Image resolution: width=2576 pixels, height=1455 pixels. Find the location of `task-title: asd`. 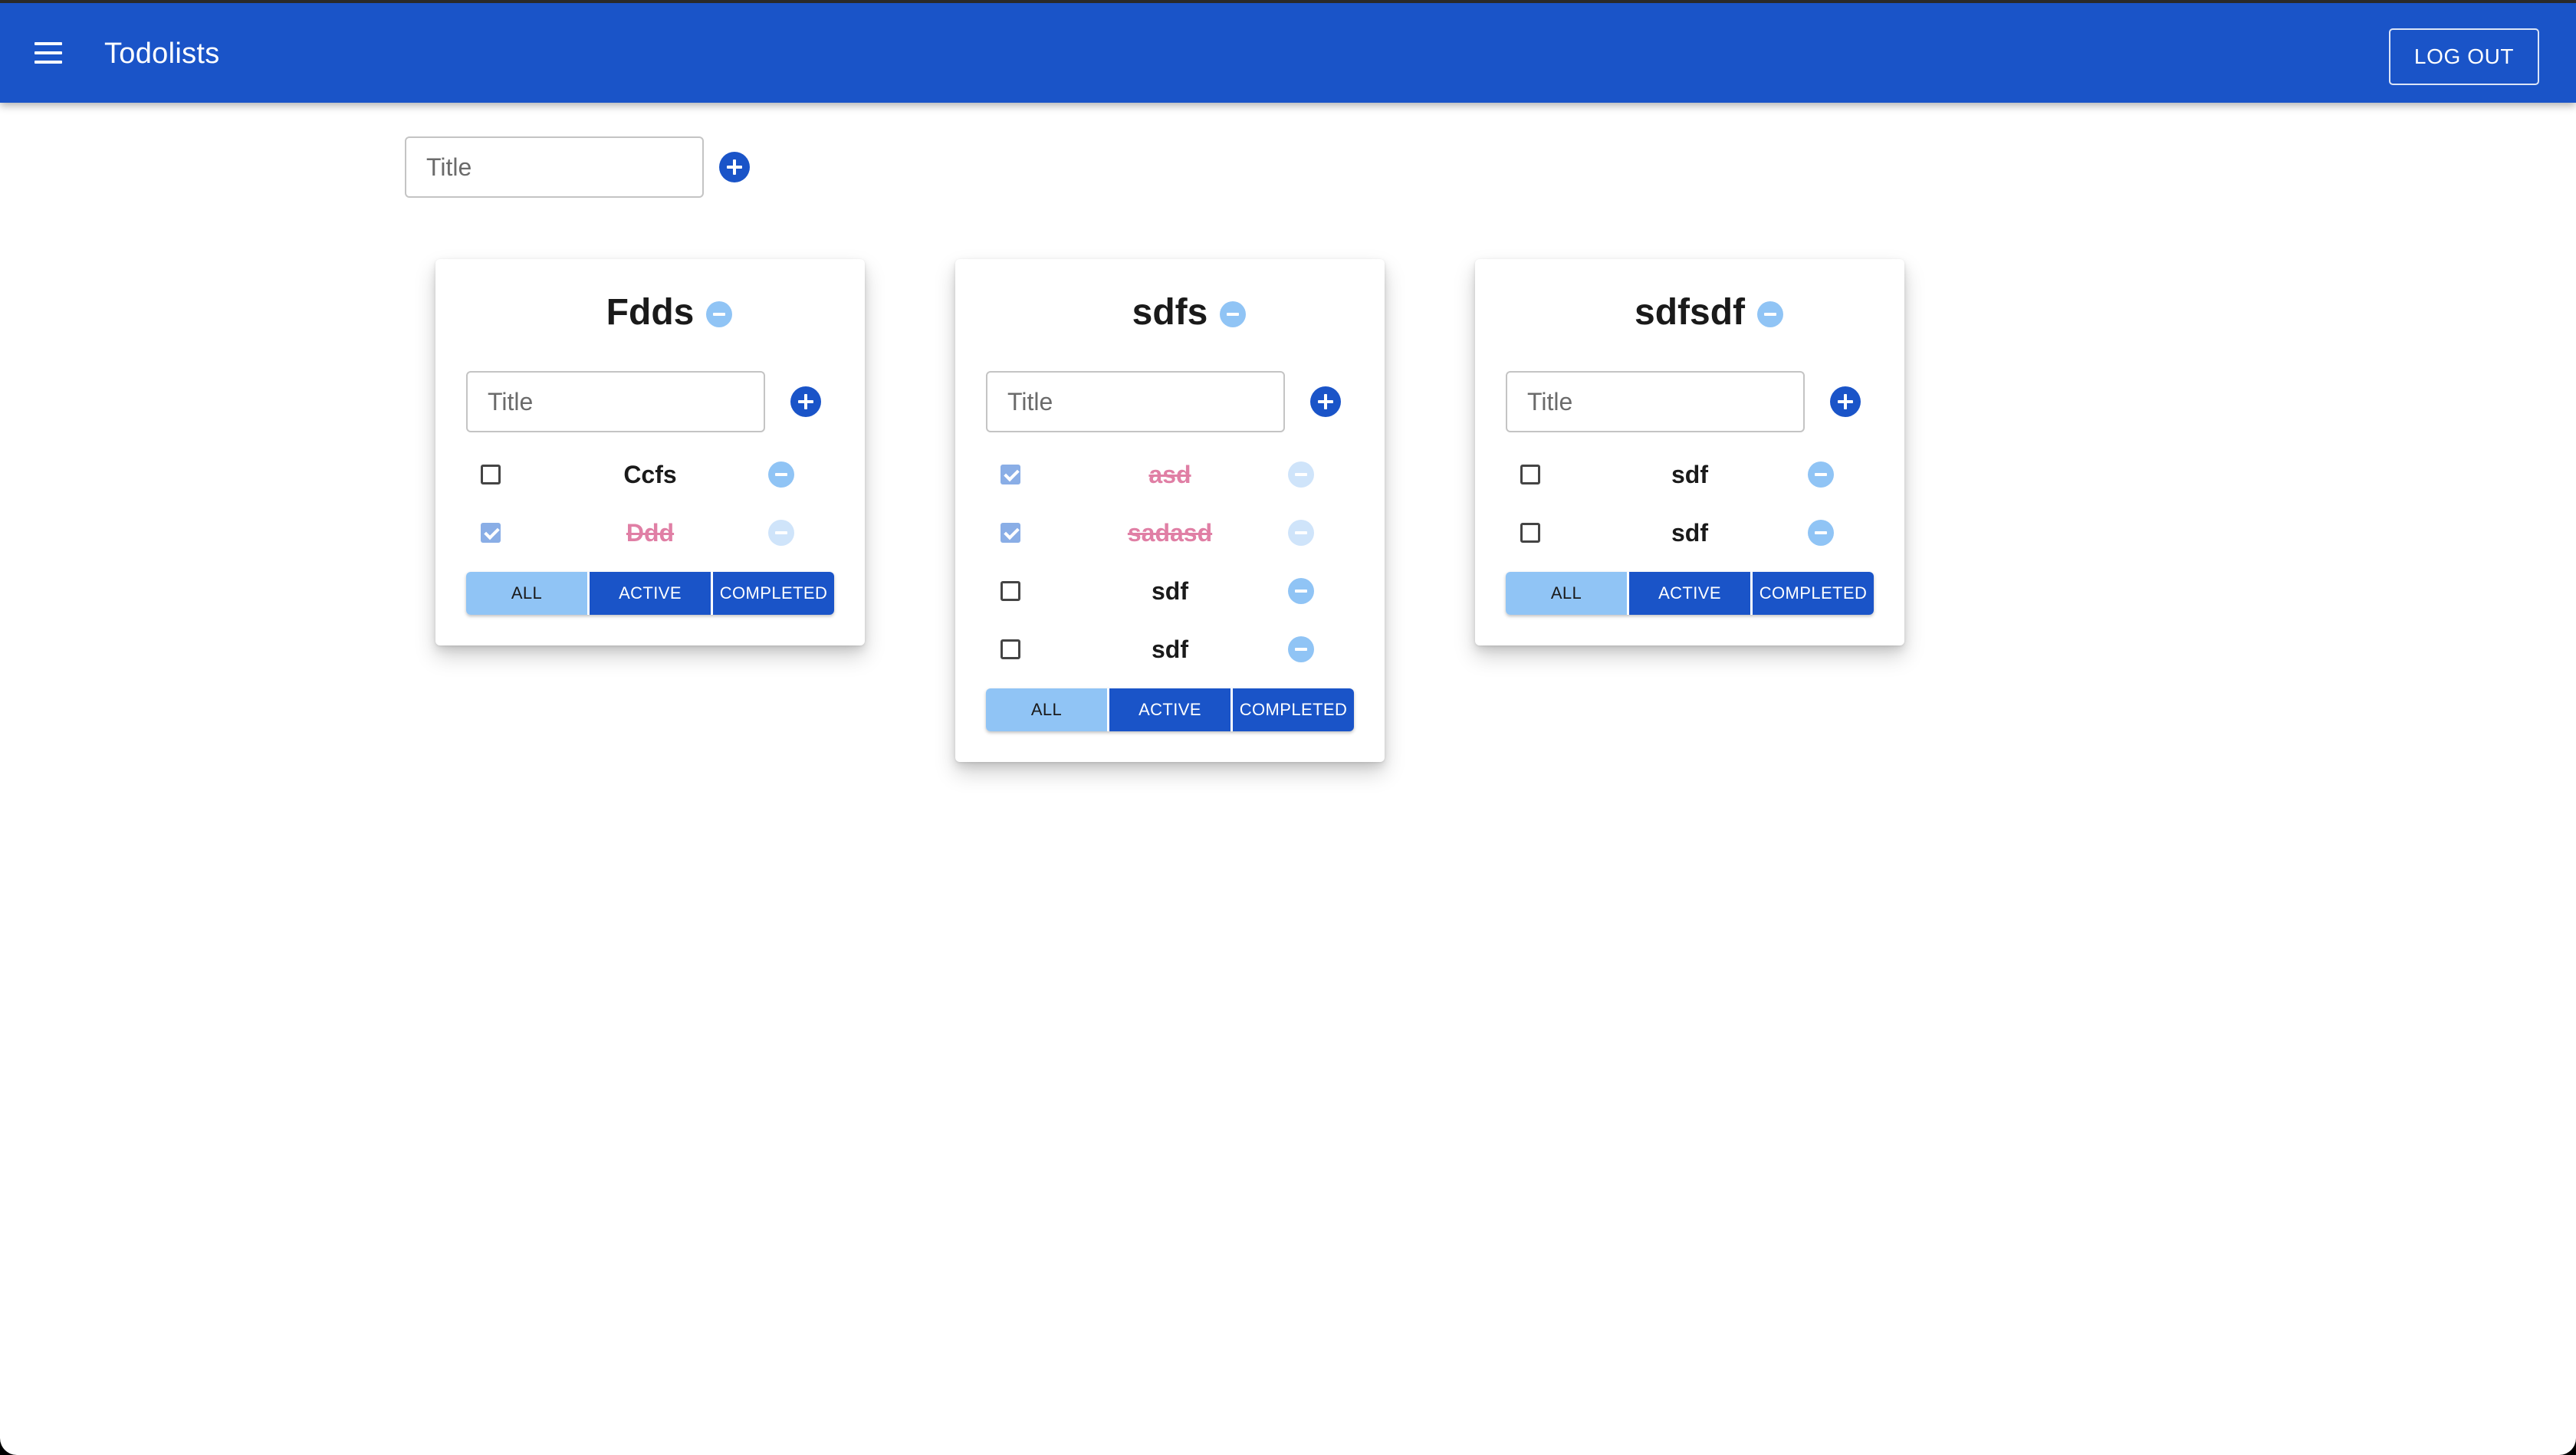

task-title: asd is located at coordinates (1170, 474).